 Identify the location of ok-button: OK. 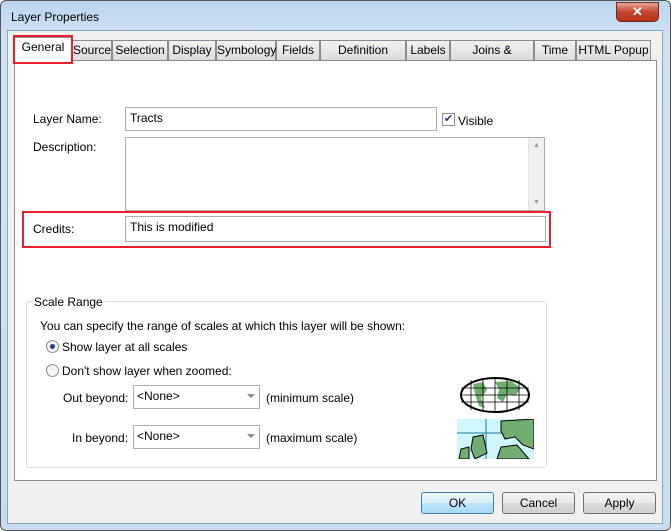
(457, 503).